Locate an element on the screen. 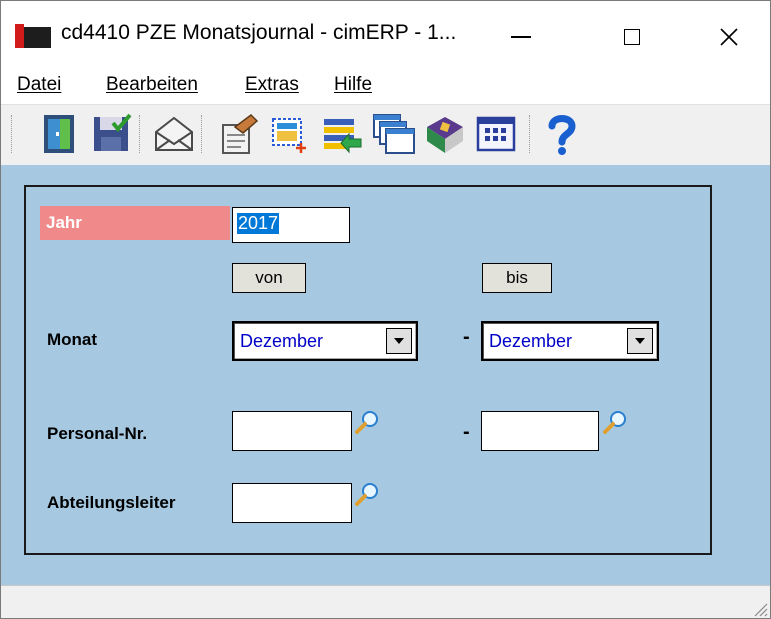 The image size is (771, 619). windows-button is located at coordinates (394, 134).